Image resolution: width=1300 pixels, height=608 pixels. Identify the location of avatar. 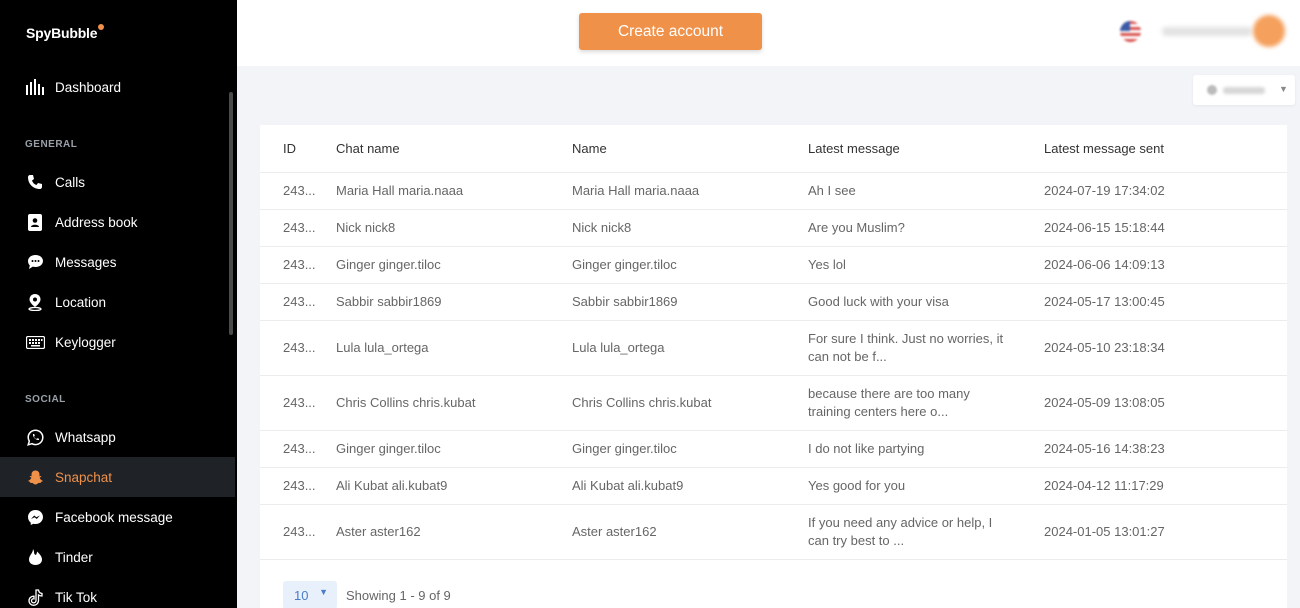
(1269, 31).